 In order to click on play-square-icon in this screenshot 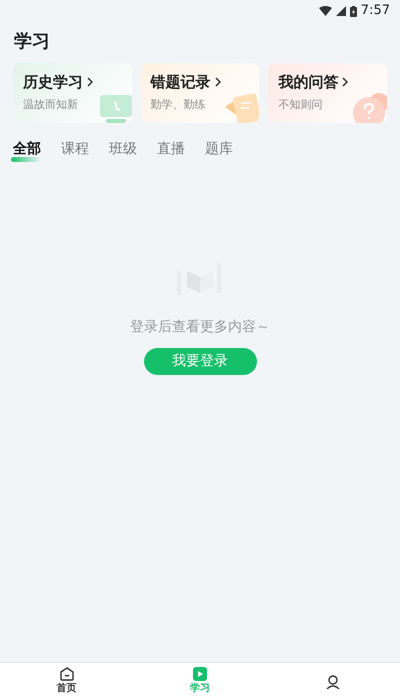, I will do `click(199, 674)`.